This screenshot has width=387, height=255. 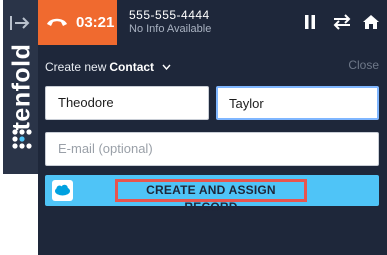 What do you see at coordinates (363, 65) in the screenshot?
I see `close-button: Close` at bounding box center [363, 65].